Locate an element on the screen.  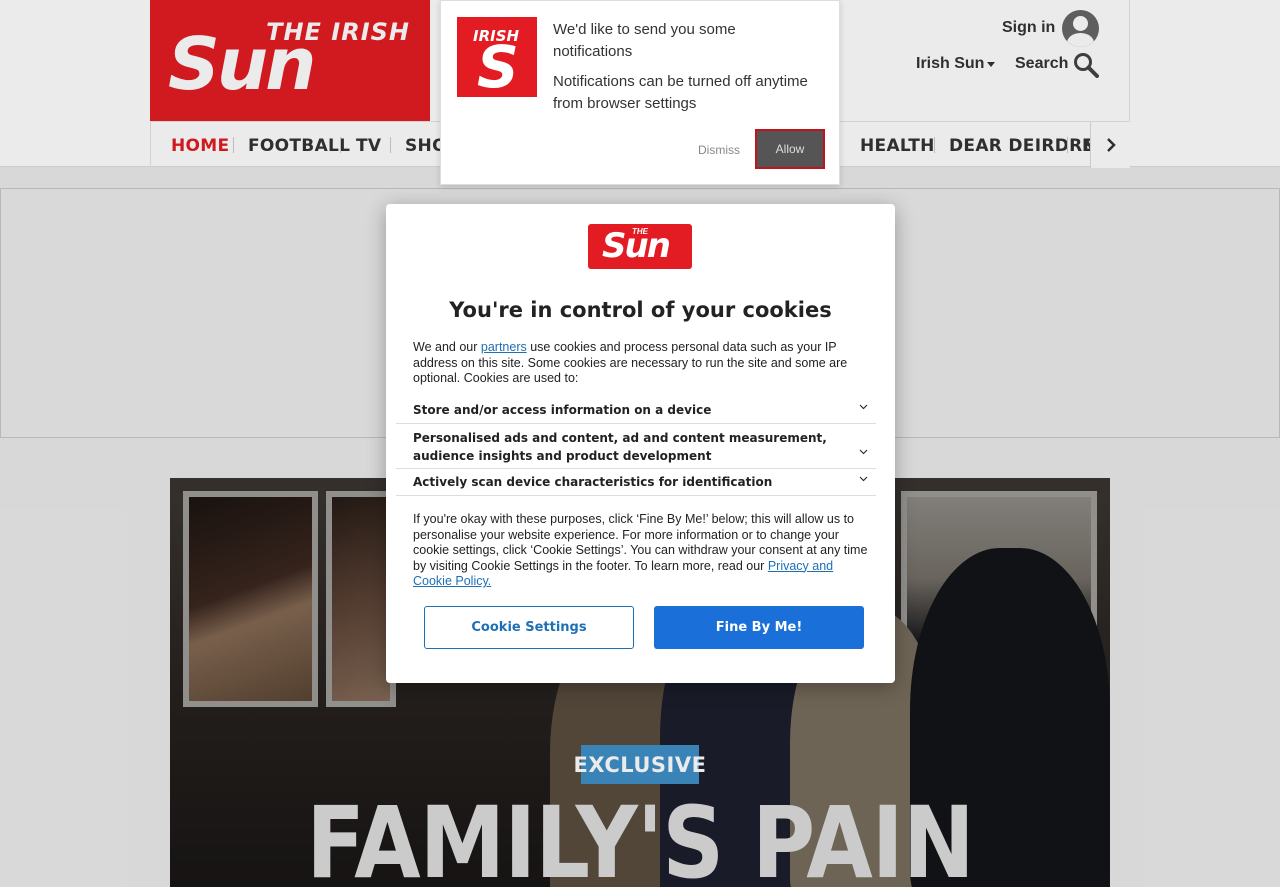
edition-selector: Irish Sun is located at coordinates (950, 64).